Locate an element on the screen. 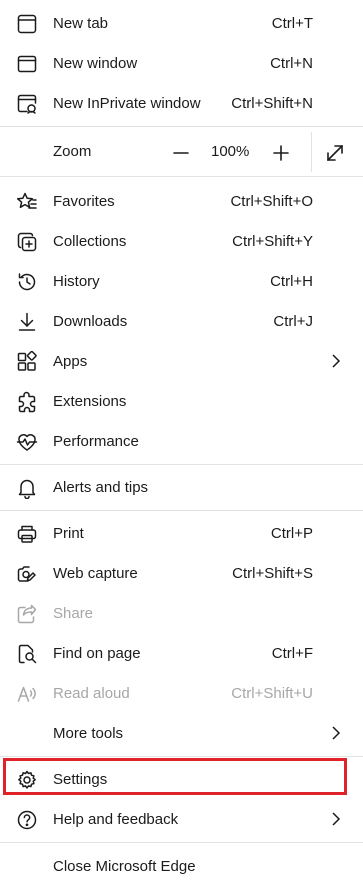 The image size is (363, 887). menu-item-label: History is located at coordinates (76, 281).